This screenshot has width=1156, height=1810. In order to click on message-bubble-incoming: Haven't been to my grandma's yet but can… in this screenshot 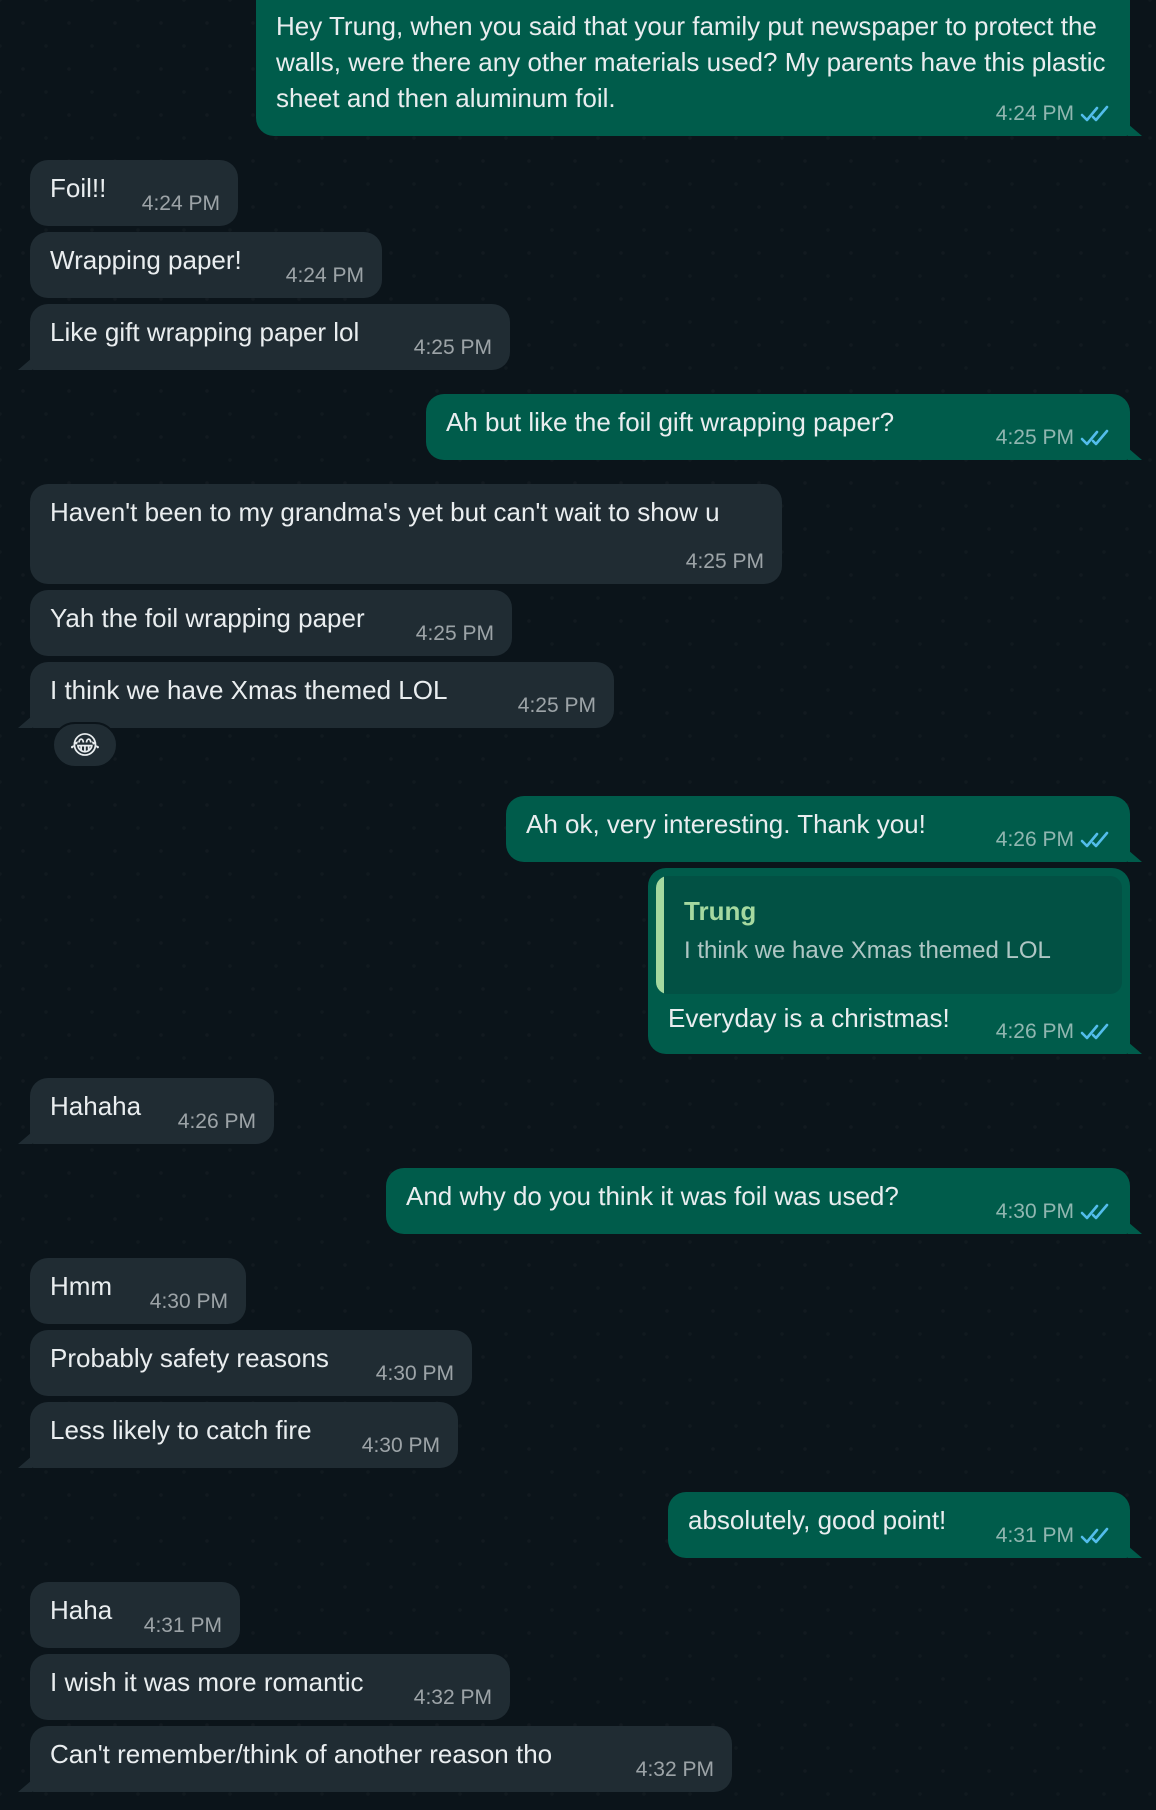, I will do `click(406, 534)`.